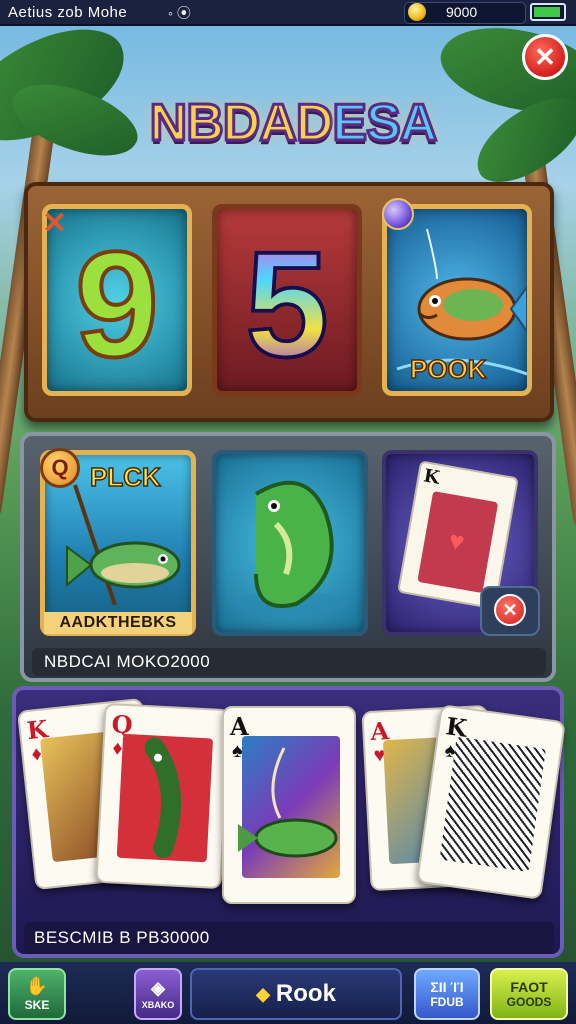 Image resolution: width=576 pixels, height=1024 pixels. Describe the element at coordinates (158, 987) in the screenshot. I see `chest-icon: ◈` at that location.